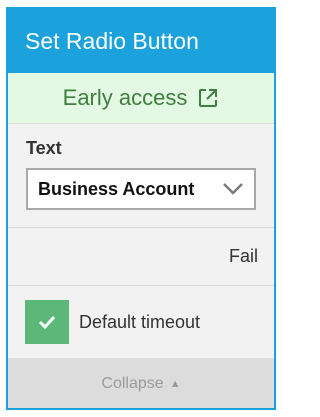  I want to click on checkmark-icon, so click(47, 322).